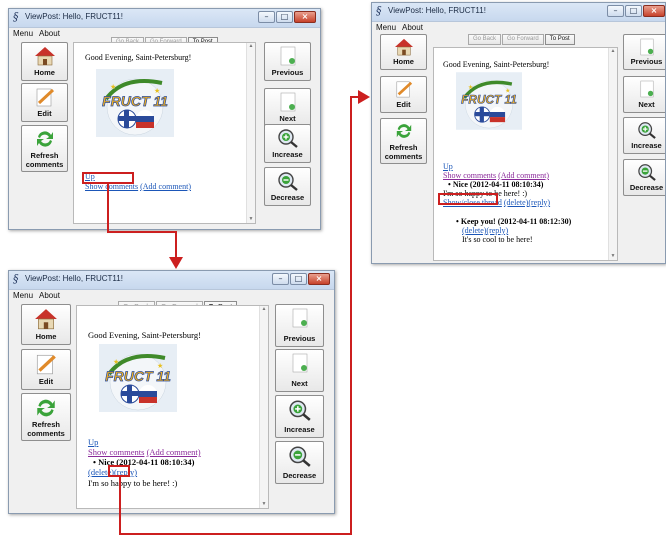 Image resolution: width=666 pixels, height=540 pixels. What do you see at coordinates (516, 202) in the screenshot?
I see `delete-link: (delete)` at bounding box center [516, 202].